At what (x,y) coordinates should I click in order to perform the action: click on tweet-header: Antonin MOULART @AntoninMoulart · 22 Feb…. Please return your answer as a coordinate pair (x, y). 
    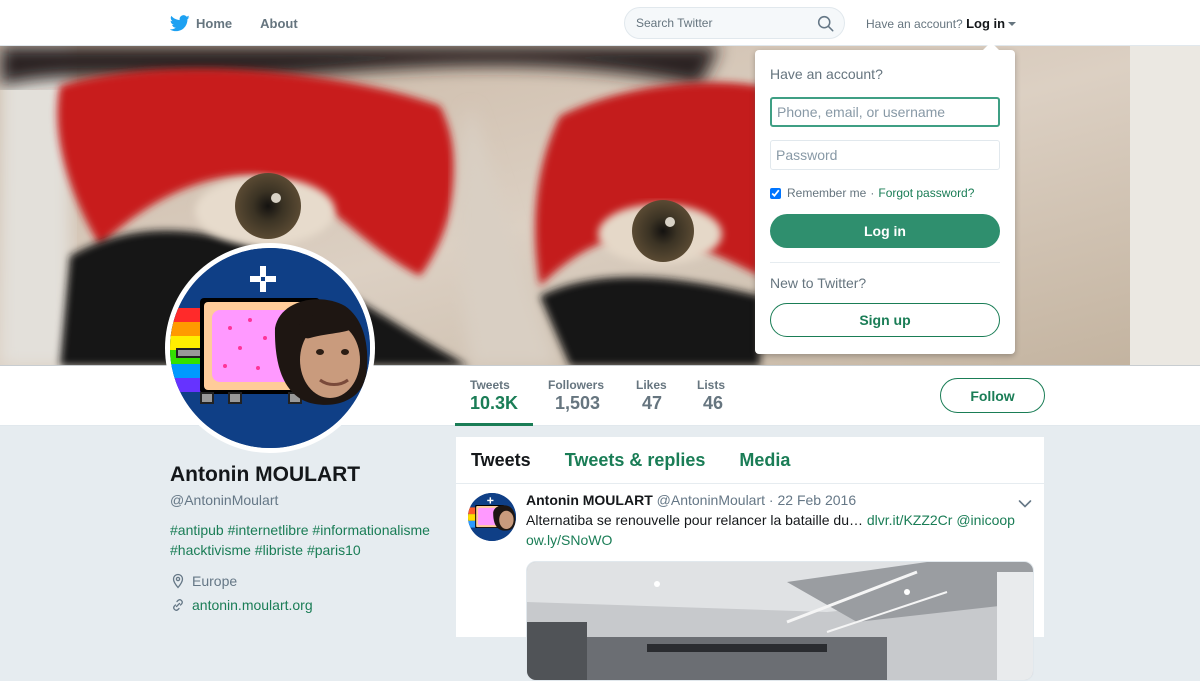
    Looking at the image, I should click on (780, 500).